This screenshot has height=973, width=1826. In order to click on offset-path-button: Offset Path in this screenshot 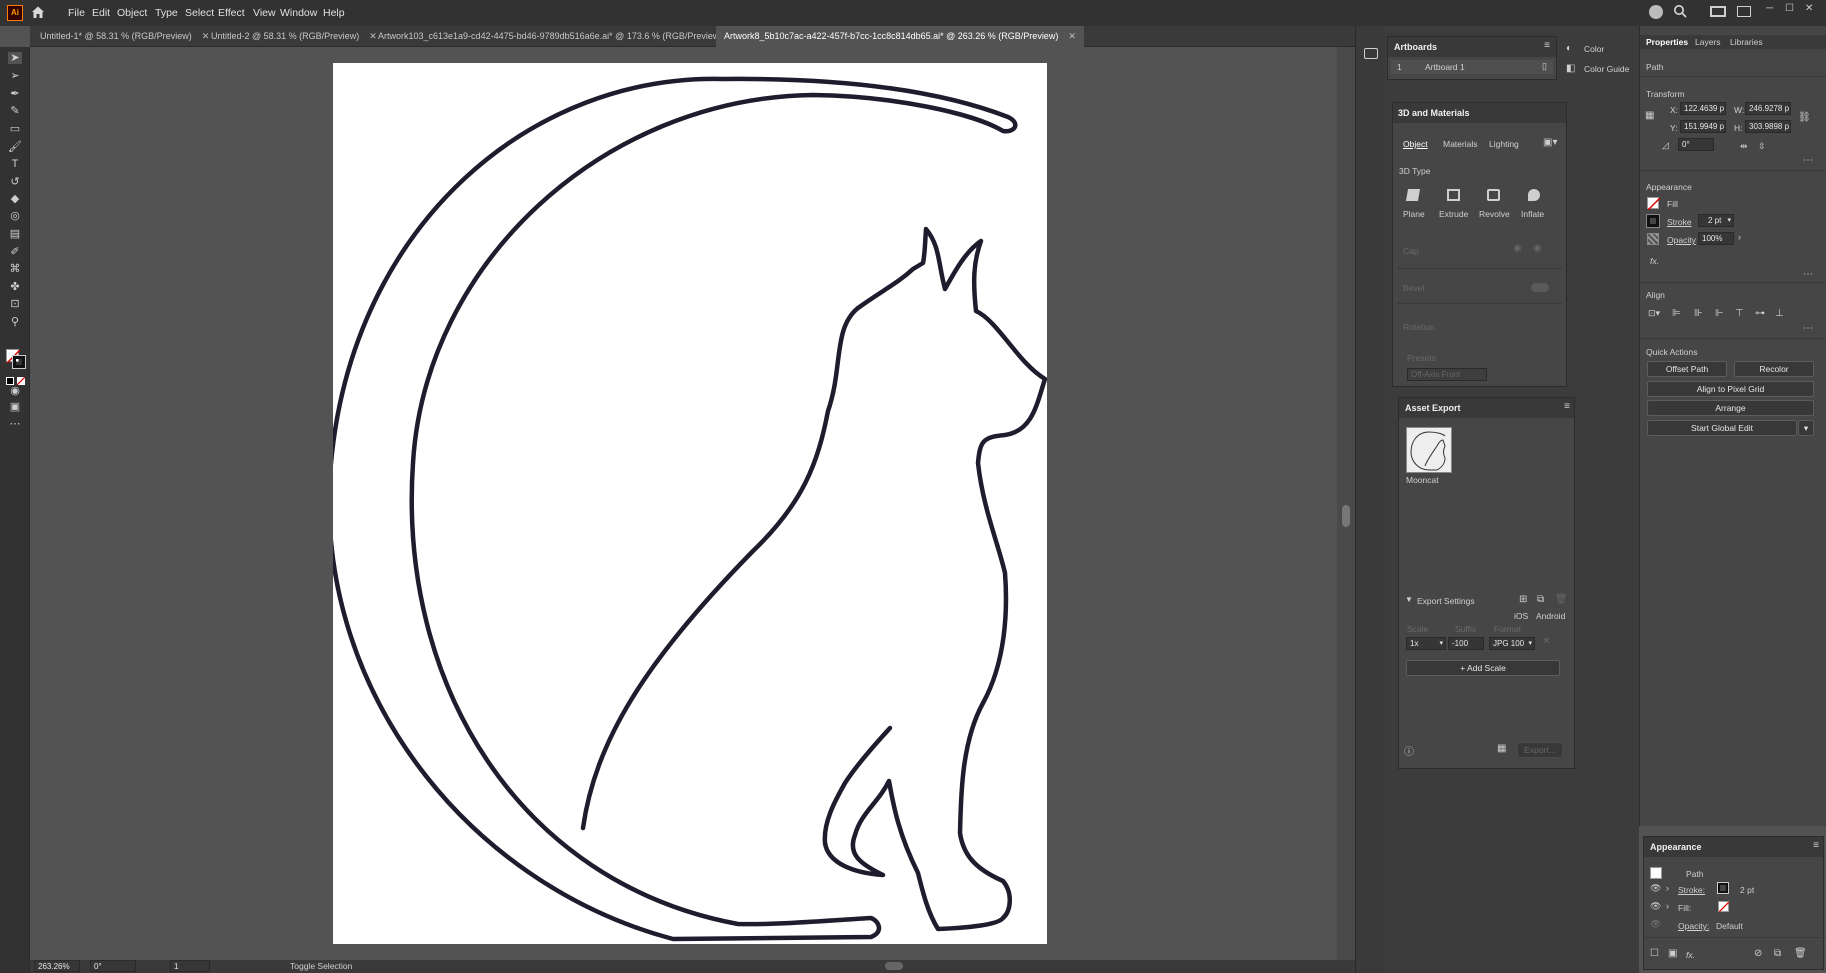, I will do `click(1687, 369)`.